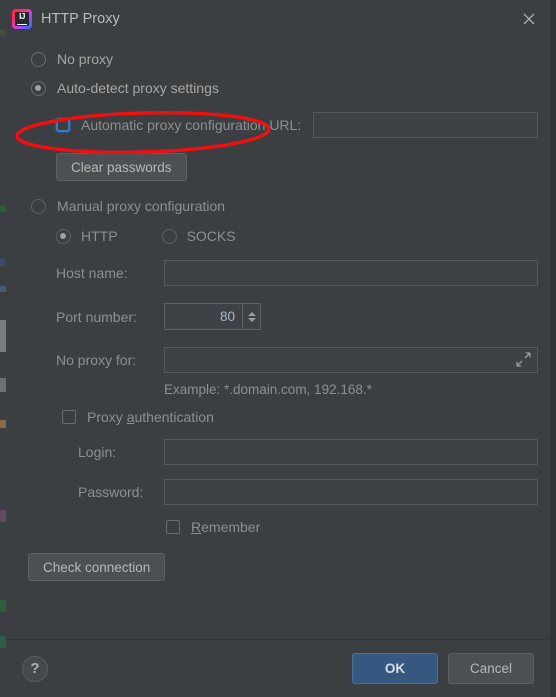  I want to click on label-auto-detect: Auto-detect proxy settings, so click(138, 88).